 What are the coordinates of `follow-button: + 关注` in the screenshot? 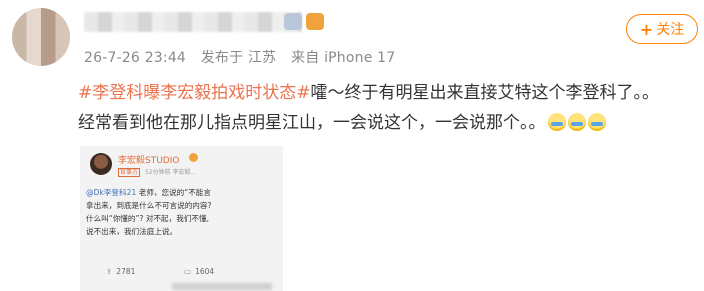 It's located at (662, 29).